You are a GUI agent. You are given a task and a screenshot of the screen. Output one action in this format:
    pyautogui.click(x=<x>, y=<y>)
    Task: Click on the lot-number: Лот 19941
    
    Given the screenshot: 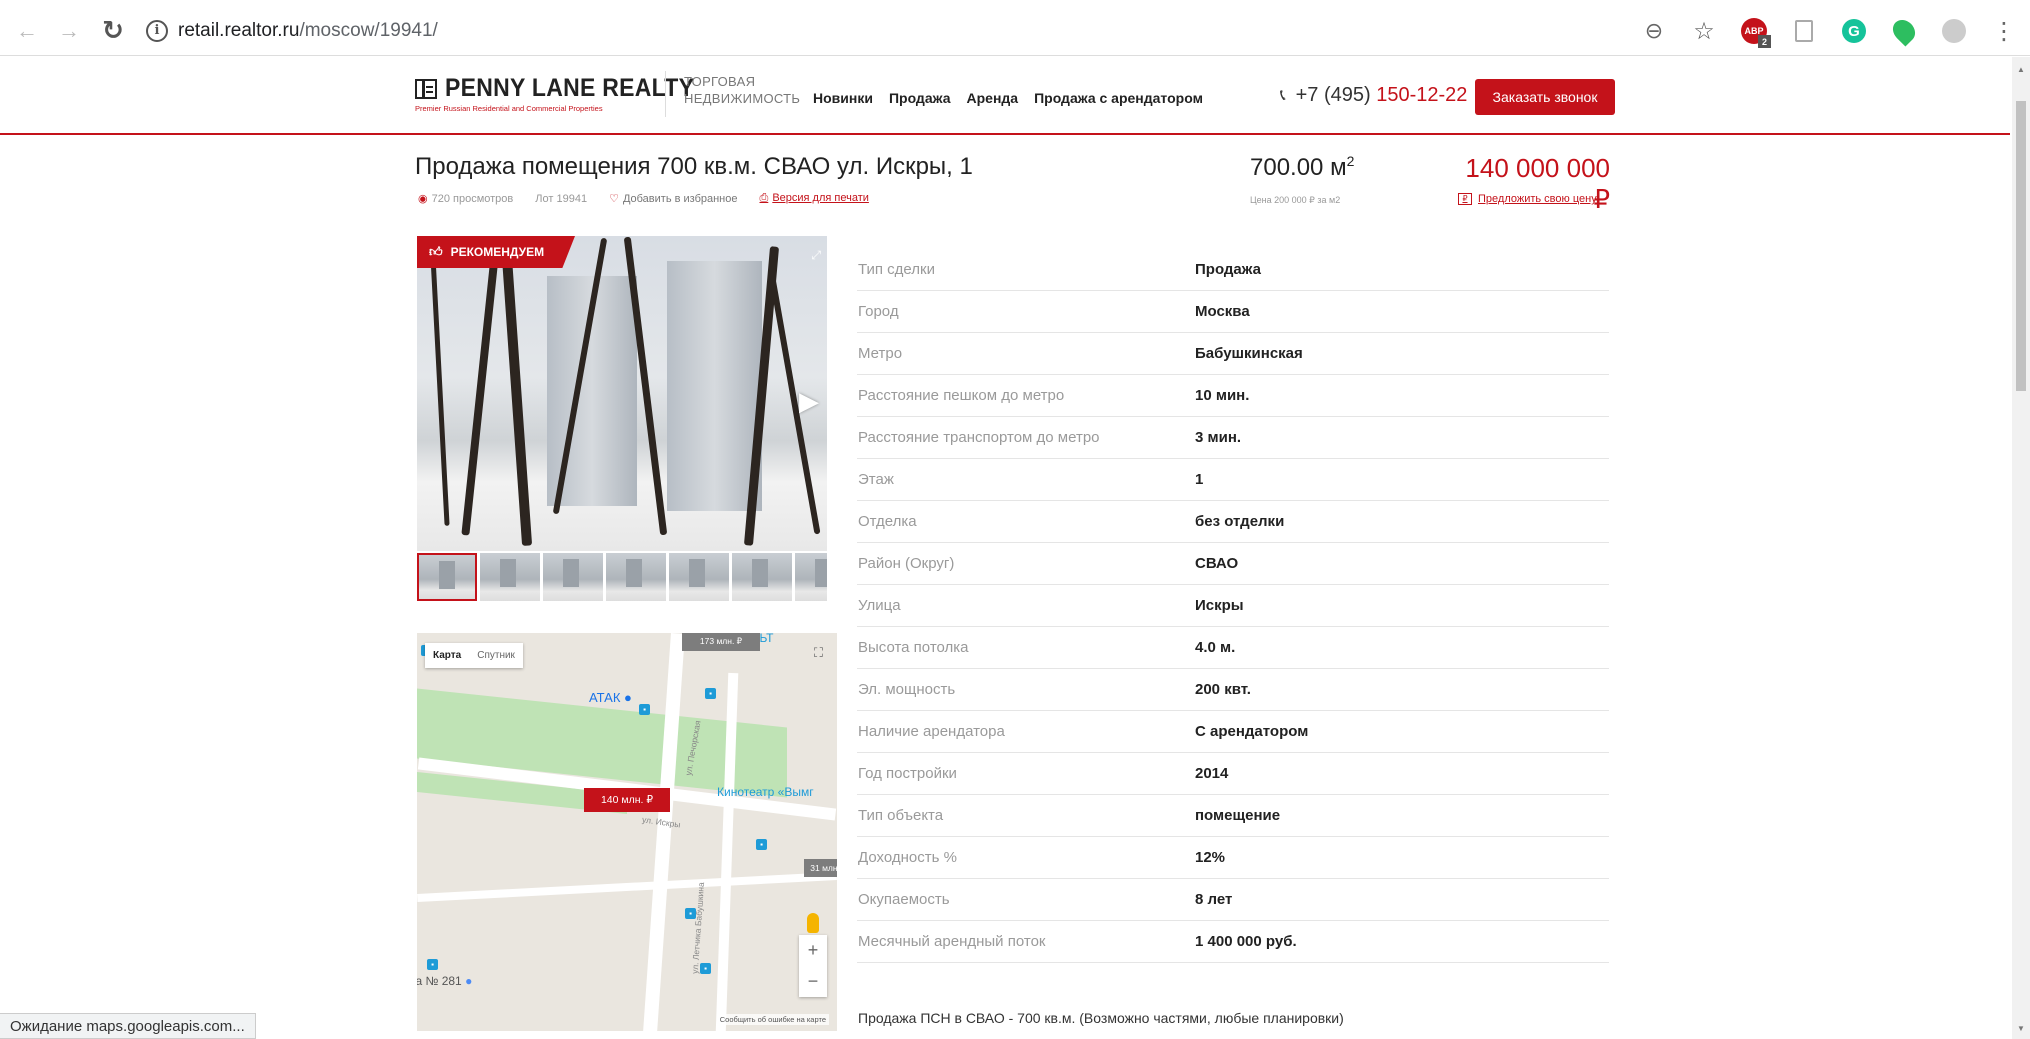 What is the action you would take?
    pyautogui.click(x=561, y=198)
    